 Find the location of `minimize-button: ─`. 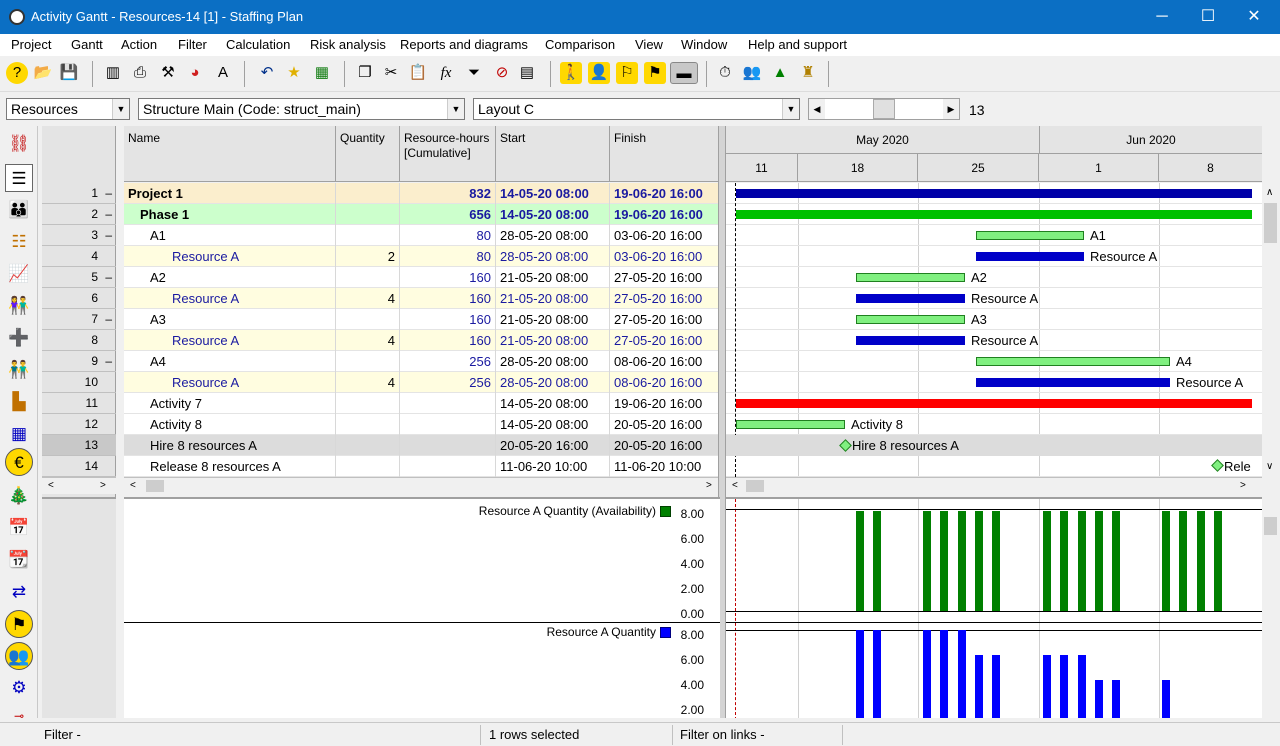

minimize-button: ─ is located at coordinates (1162, 17).